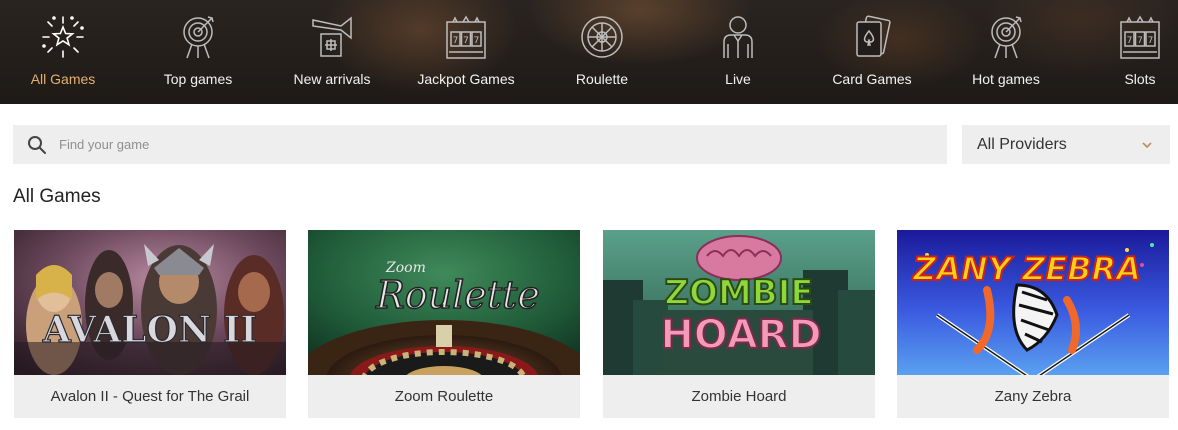 This screenshot has width=1178, height=430. What do you see at coordinates (150, 396) in the screenshot?
I see `game-title: Avalon II - Quest for The Grail` at bounding box center [150, 396].